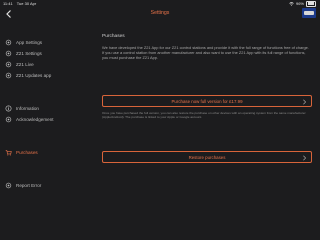 This screenshot has height=240, width=320. Describe the element at coordinates (29, 42) in the screenshot. I see `sidebar-item-label: App Settings` at that location.